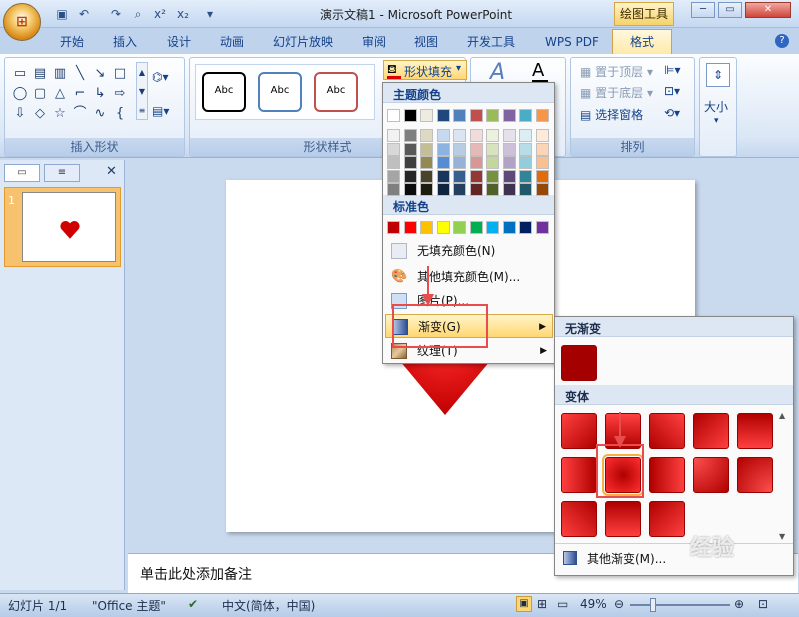 This screenshot has height=617, width=799. I want to click on zoom-in-icon: ⊕, so click(739, 604).